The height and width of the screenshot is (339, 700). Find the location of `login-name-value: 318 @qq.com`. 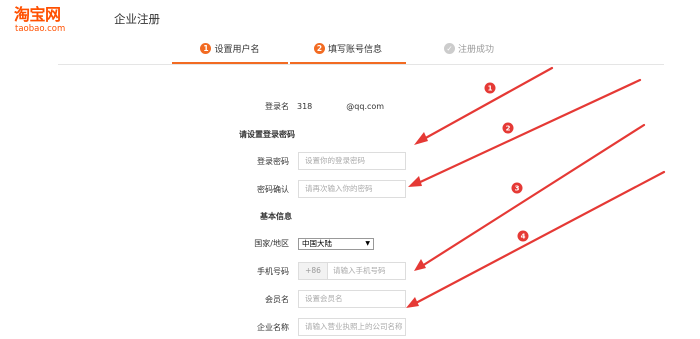

login-name-value: 318 @qq.com is located at coordinates (340, 107).